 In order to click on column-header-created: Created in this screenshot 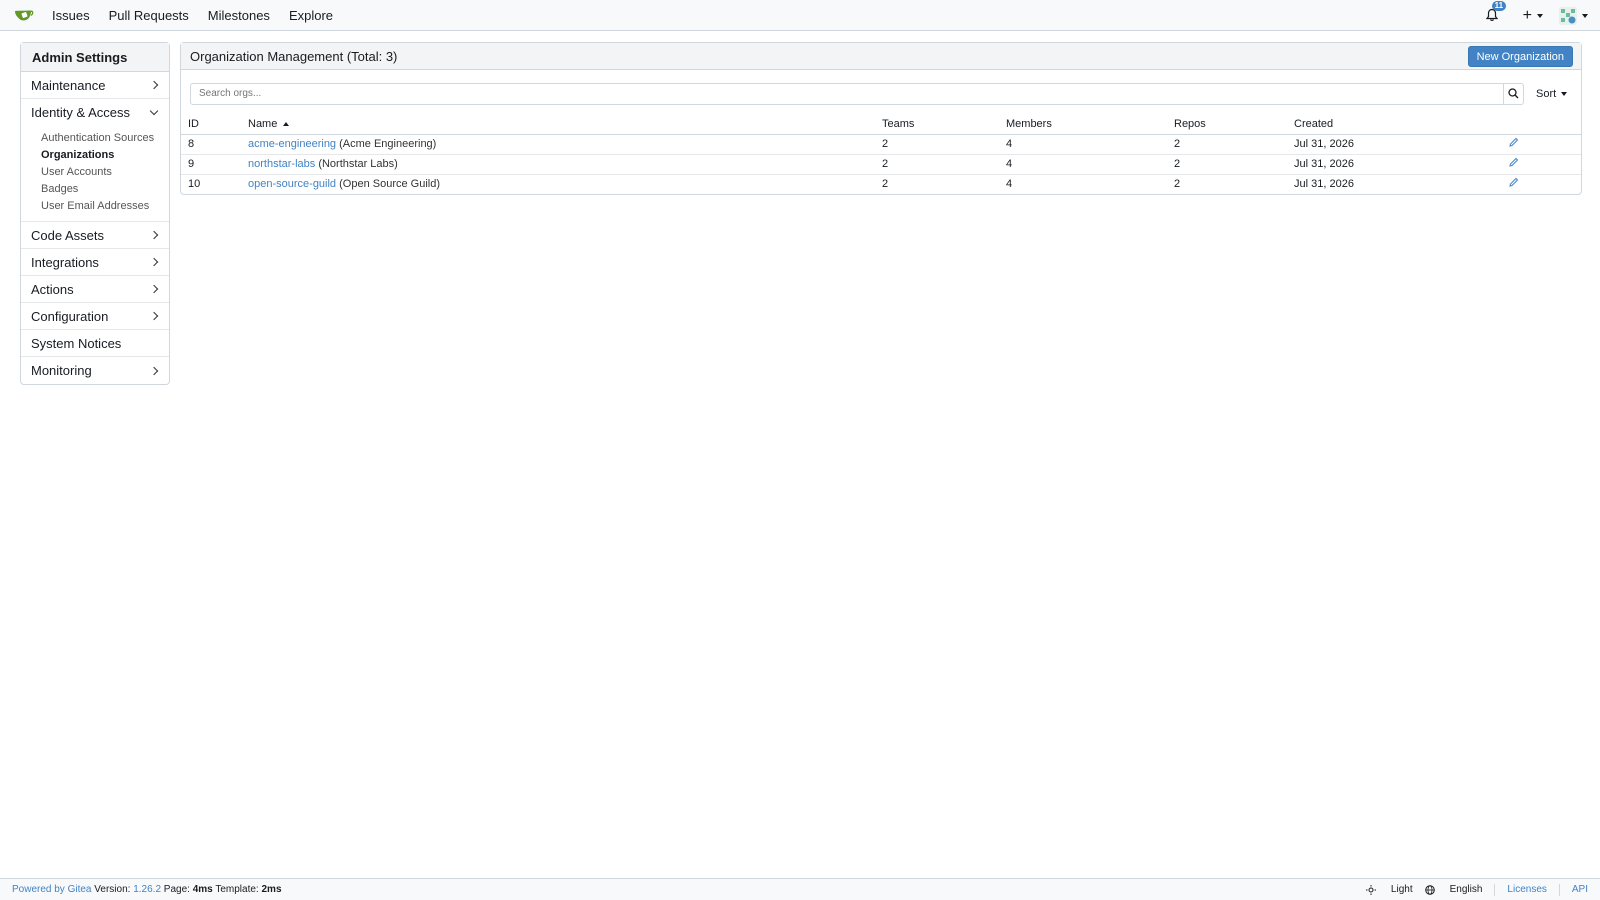, I will do `click(1401, 124)`.